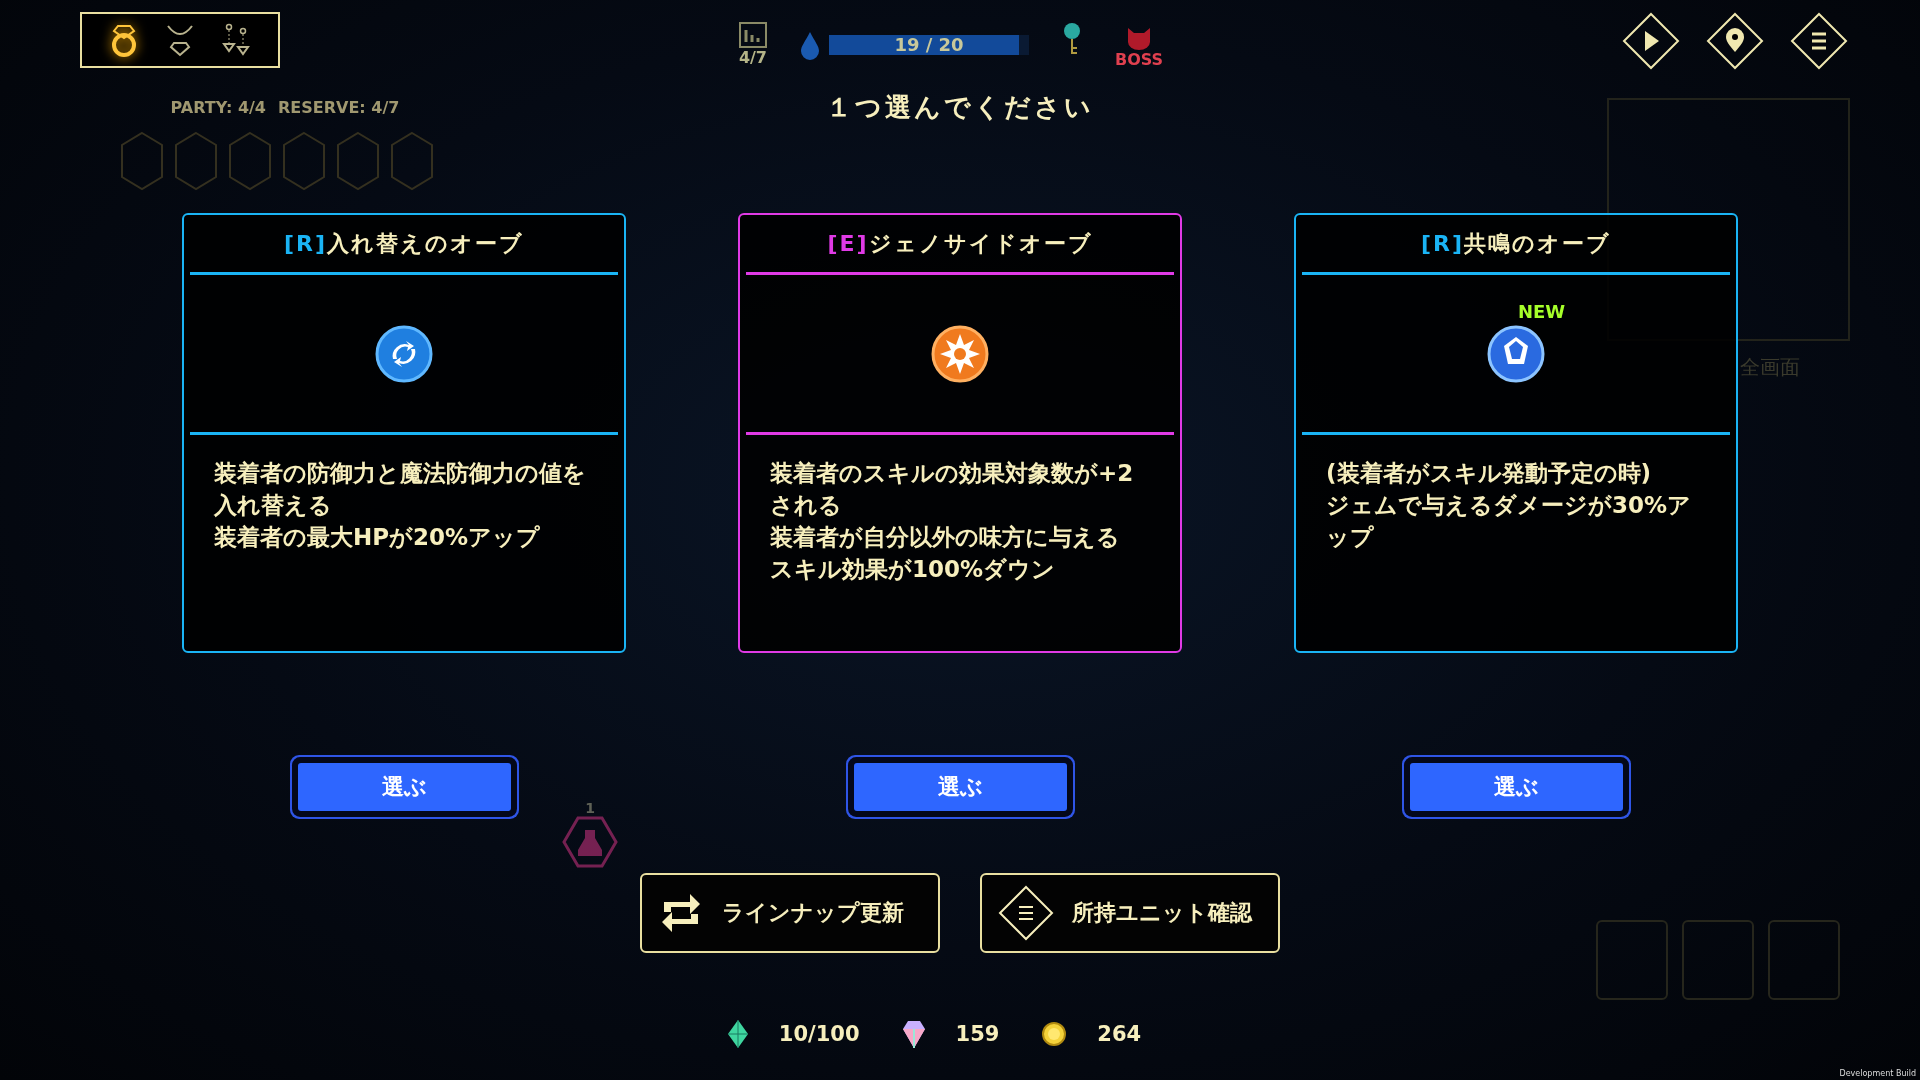  Describe the element at coordinates (1130, 913) in the screenshot. I see `owned-units-button: 所持ユニット確認` at that location.